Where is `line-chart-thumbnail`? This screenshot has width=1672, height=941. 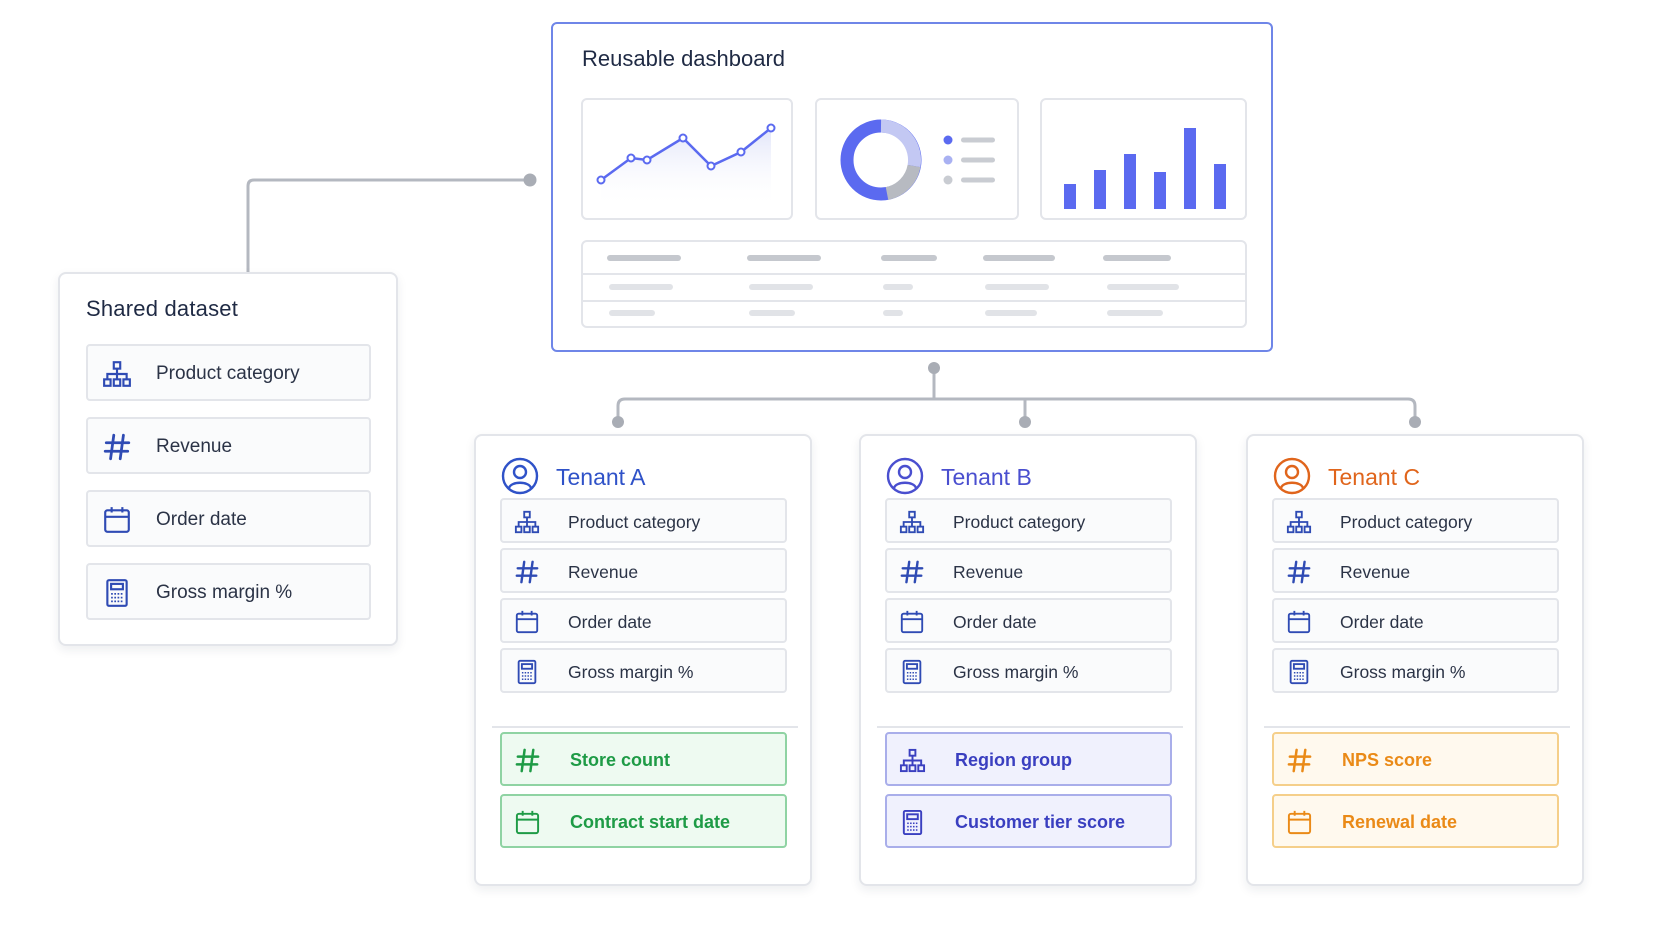 line-chart-thumbnail is located at coordinates (687, 159).